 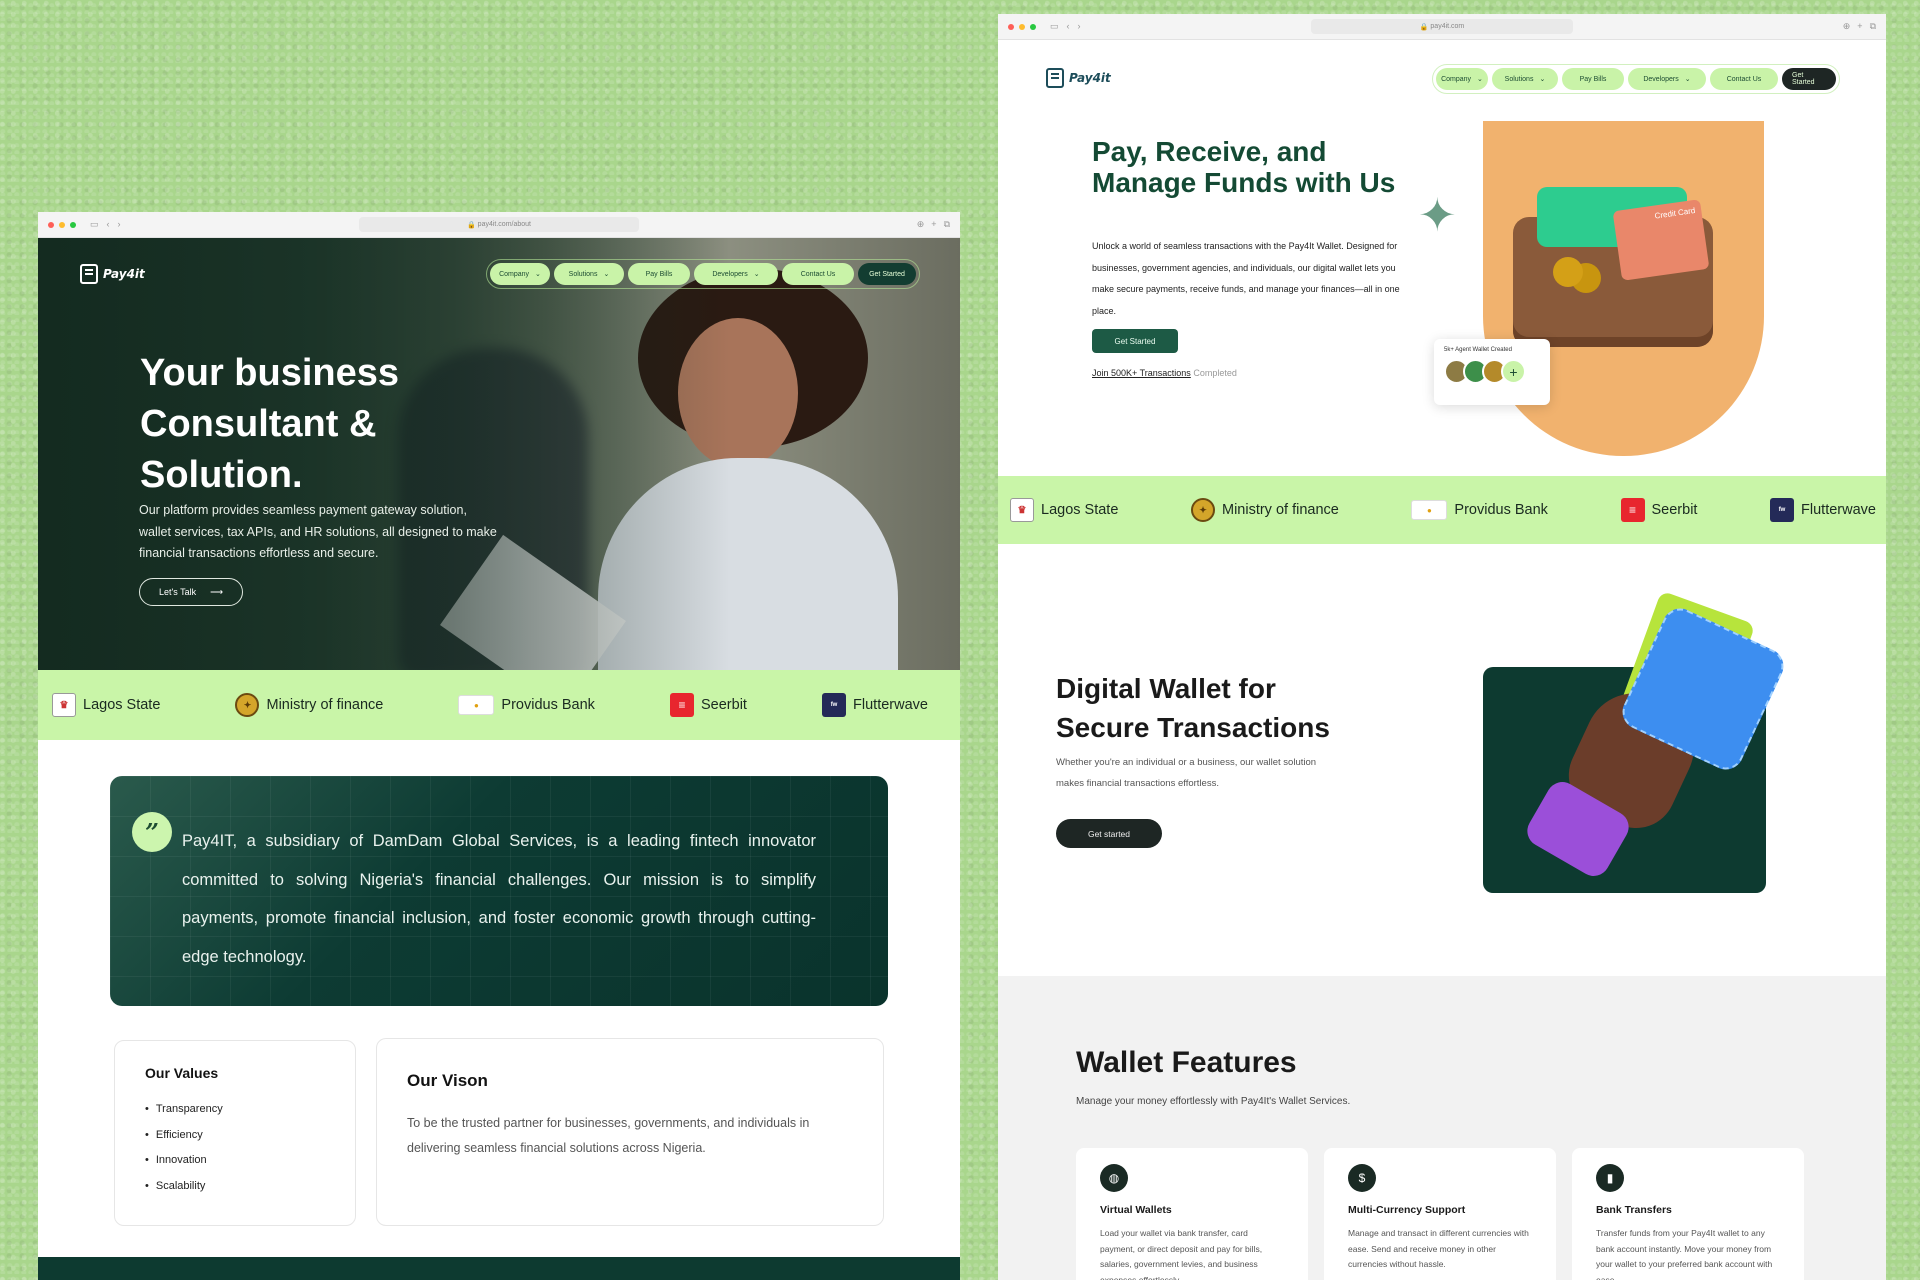 I want to click on wallet-image: Credit Card, so click(x=1613, y=267).